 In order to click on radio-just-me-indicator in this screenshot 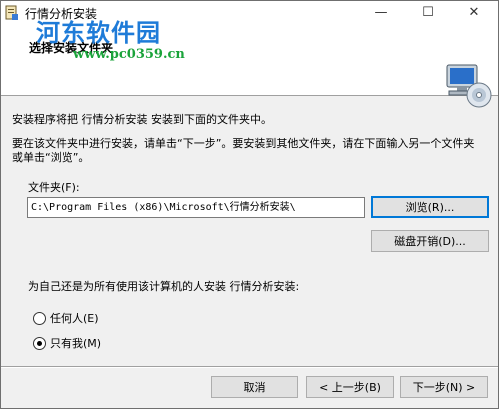, I will do `click(39, 343)`.